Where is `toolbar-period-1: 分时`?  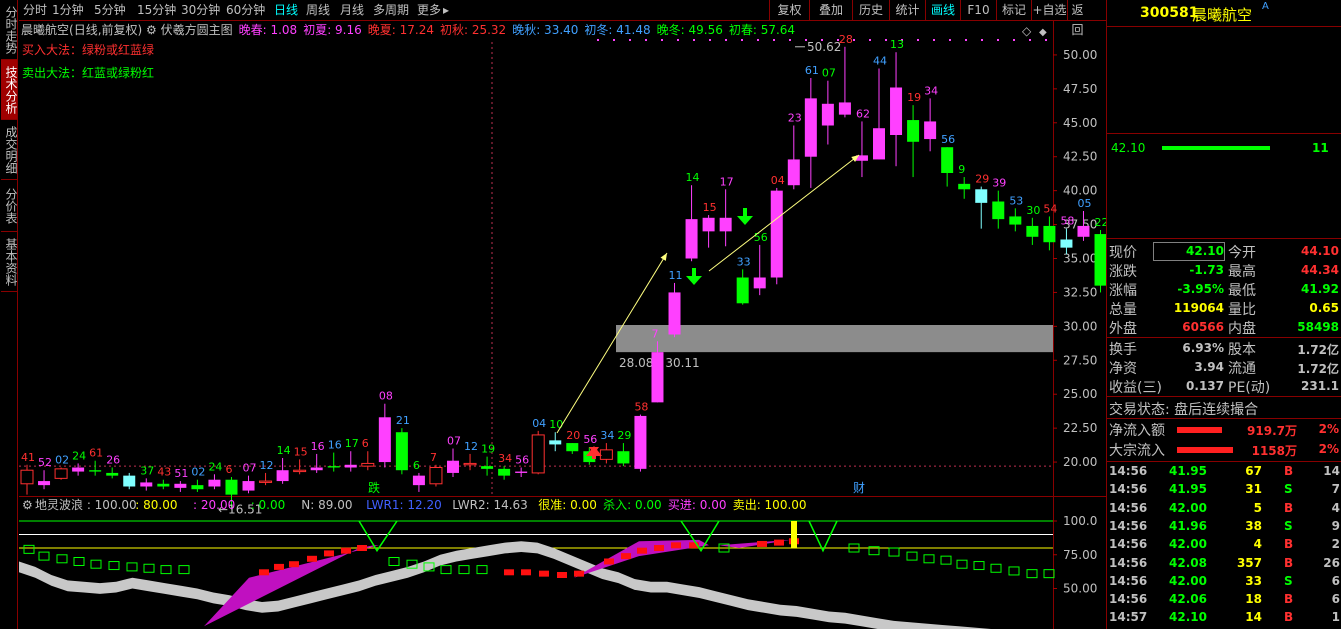 toolbar-period-1: 分时 is located at coordinates (35, 10).